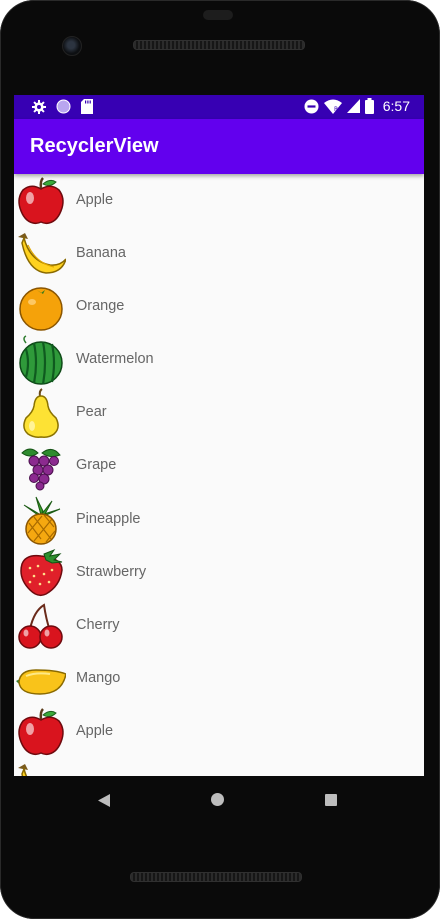 This screenshot has width=440, height=919. Describe the element at coordinates (111, 571) in the screenshot. I see `list-item-label: Strawberry` at that location.